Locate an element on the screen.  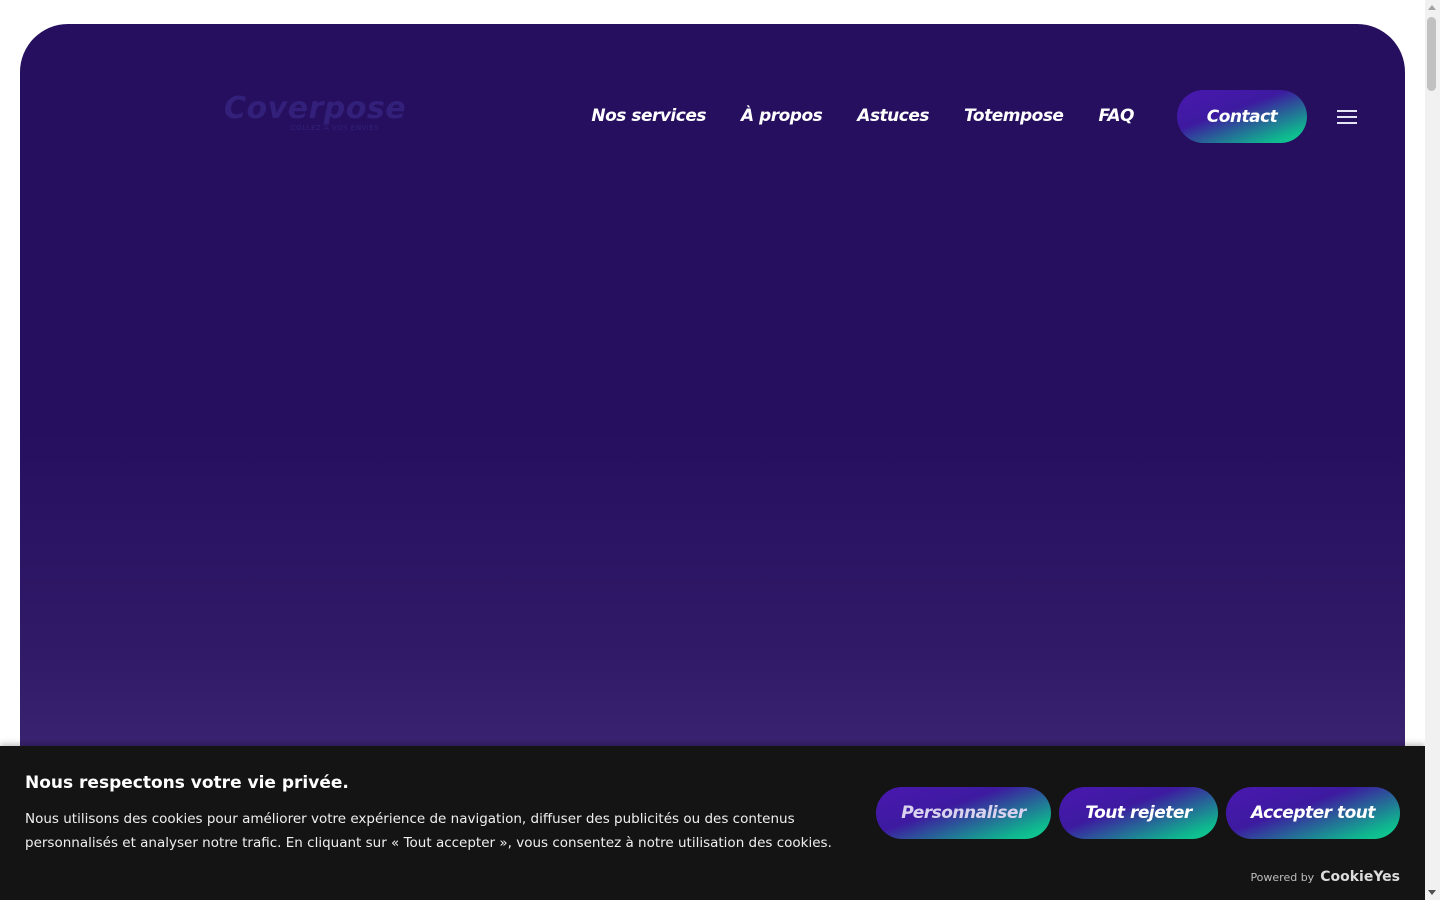
nav-link-faq: FAQ is located at coordinates (1116, 116).